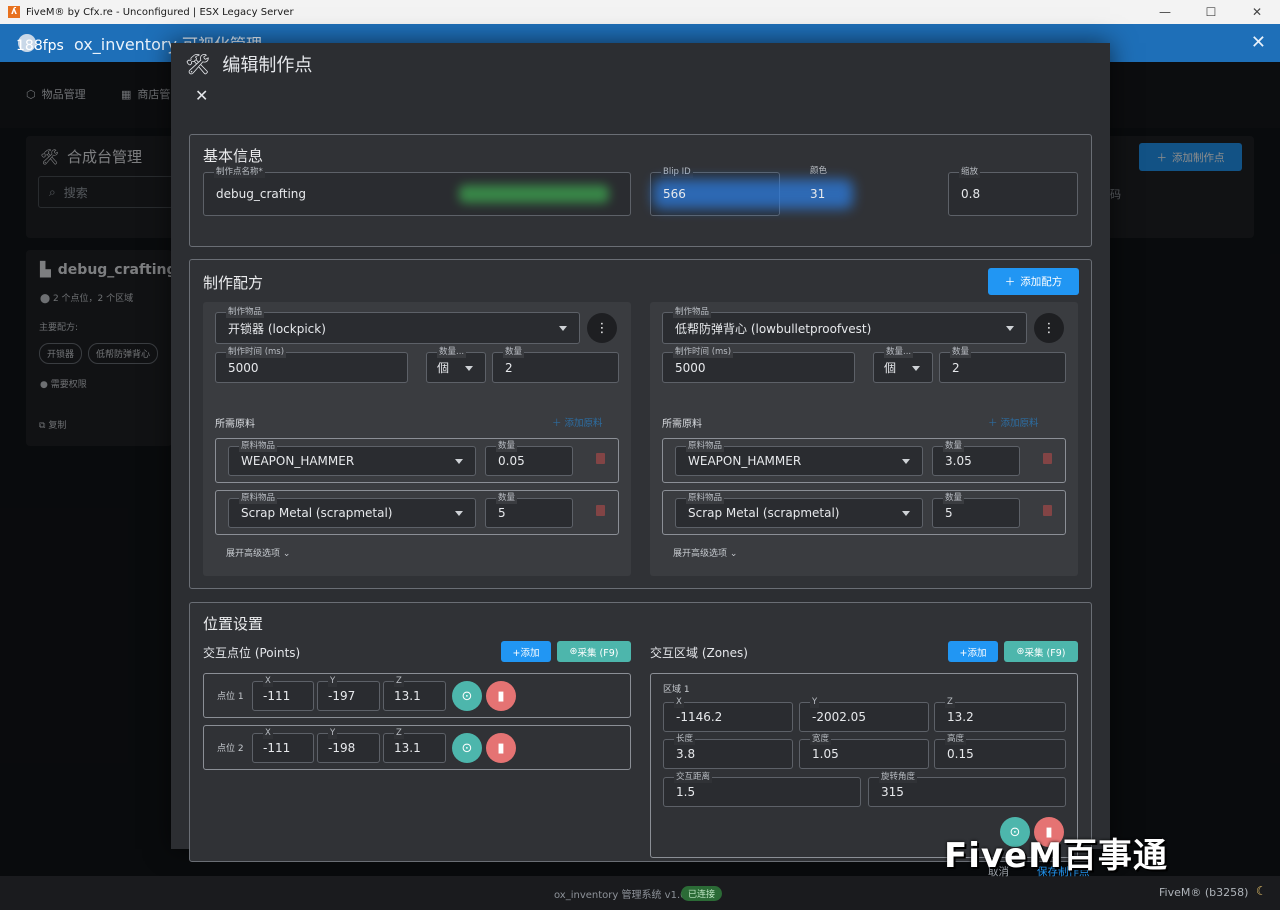 The height and width of the screenshot is (910, 1280). What do you see at coordinates (699, 717) in the screenshot?
I see `zone-x-value: -1146.2` at bounding box center [699, 717].